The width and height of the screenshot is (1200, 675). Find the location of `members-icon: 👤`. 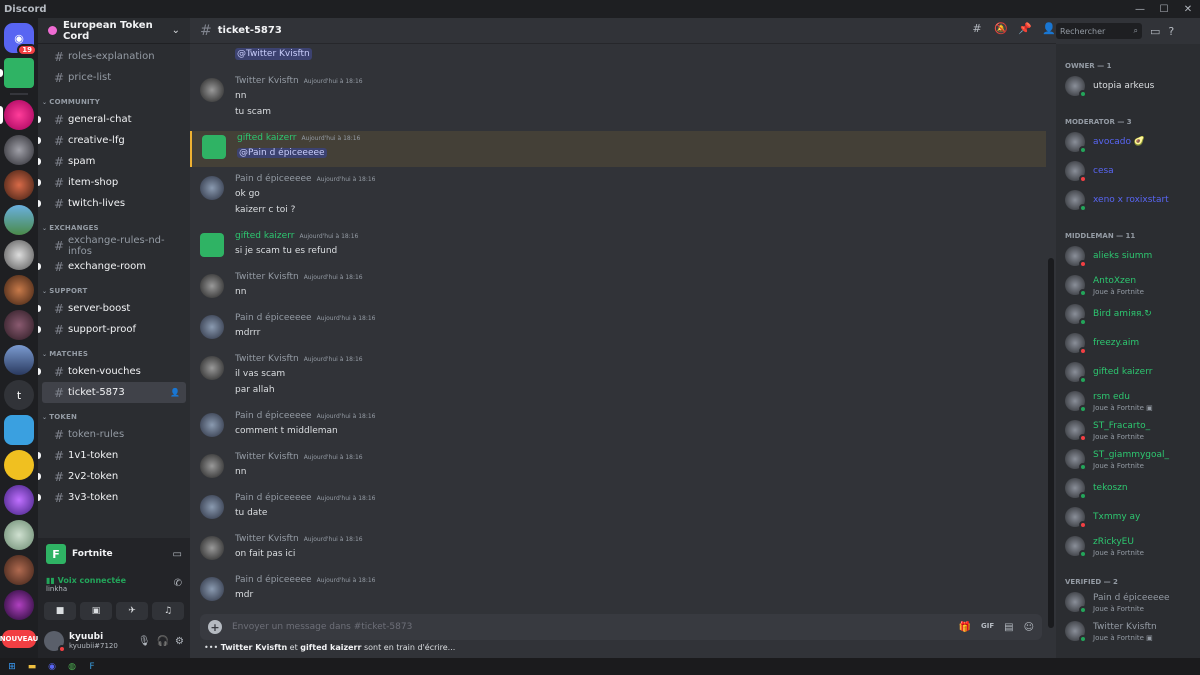

members-icon: 👤 is located at coordinates (1049, 28).